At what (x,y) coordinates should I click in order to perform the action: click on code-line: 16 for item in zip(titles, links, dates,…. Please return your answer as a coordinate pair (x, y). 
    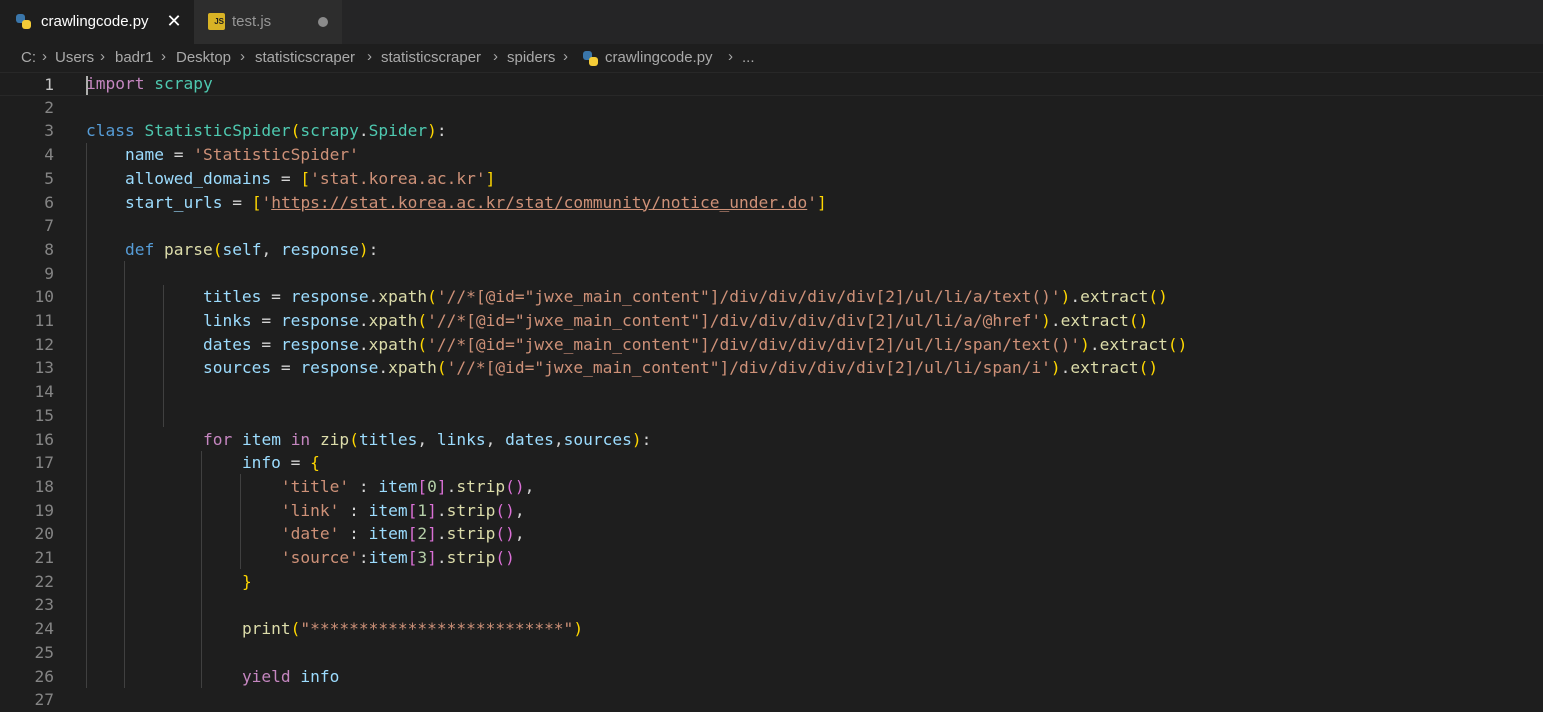
    Looking at the image, I should click on (771, 440).